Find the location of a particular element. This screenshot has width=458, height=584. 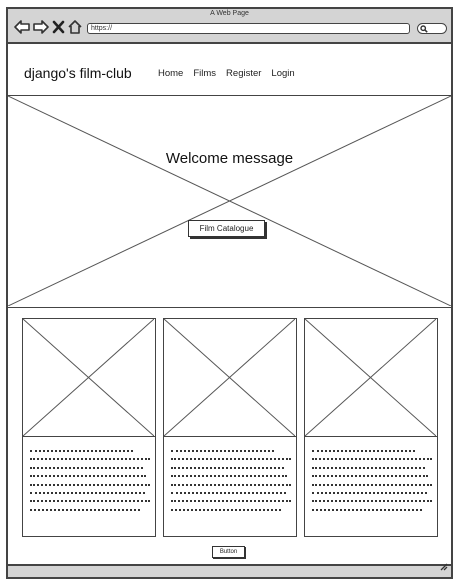

browser-search-field is located at coordinates (432, 28).